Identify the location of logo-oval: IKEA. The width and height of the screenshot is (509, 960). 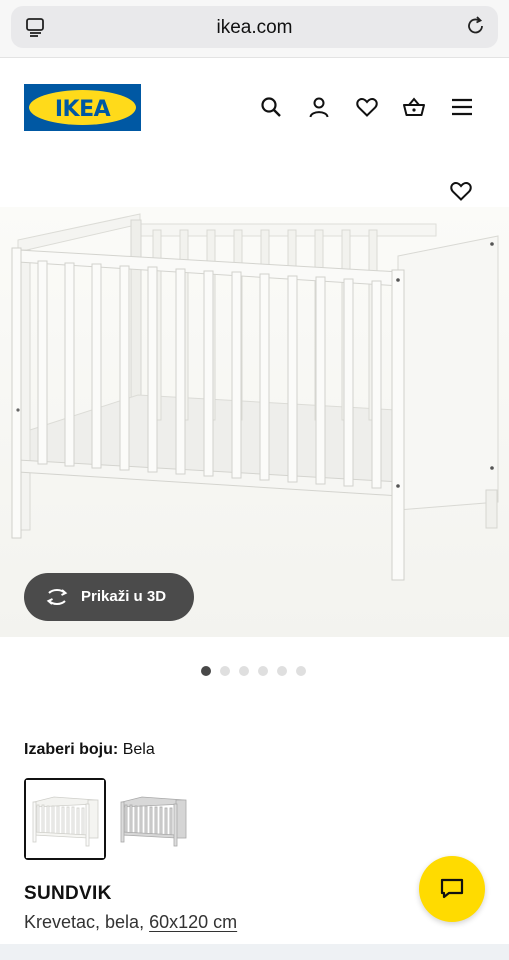
(82, 107).